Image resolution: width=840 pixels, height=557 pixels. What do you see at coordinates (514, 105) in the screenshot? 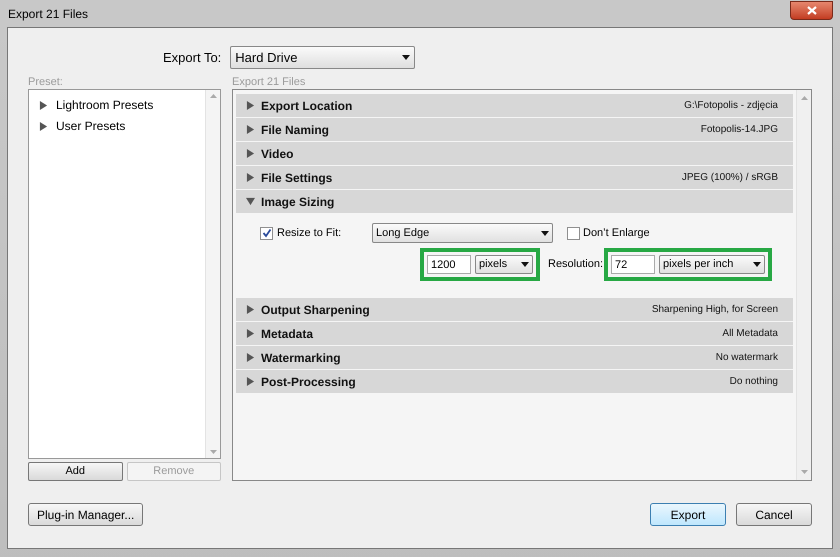
I see `section-header: Export Location G:\Fotopolis - zdjęcia` at bounding box center [514, 105].